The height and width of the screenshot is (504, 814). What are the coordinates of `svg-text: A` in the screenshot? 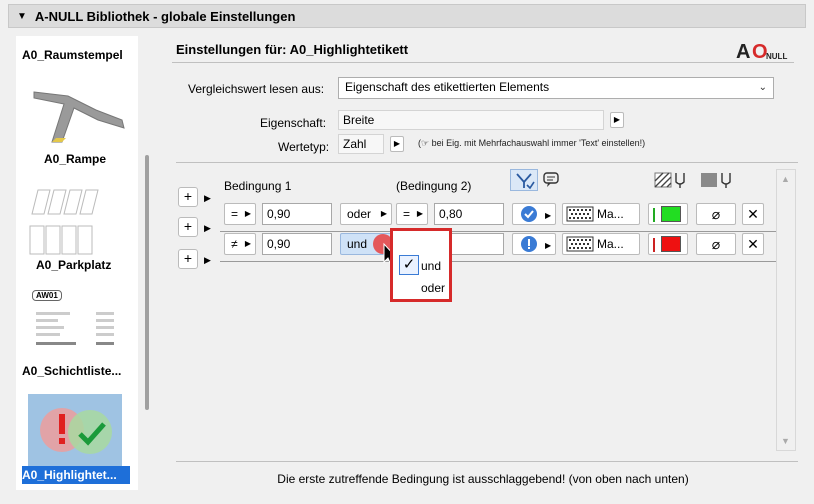 It's located at (743, 51).